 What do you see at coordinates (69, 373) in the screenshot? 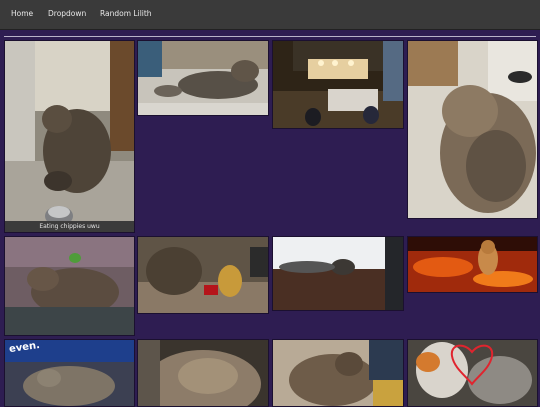
I see `gallery-photo: even.` at bounding box center [69, 373].